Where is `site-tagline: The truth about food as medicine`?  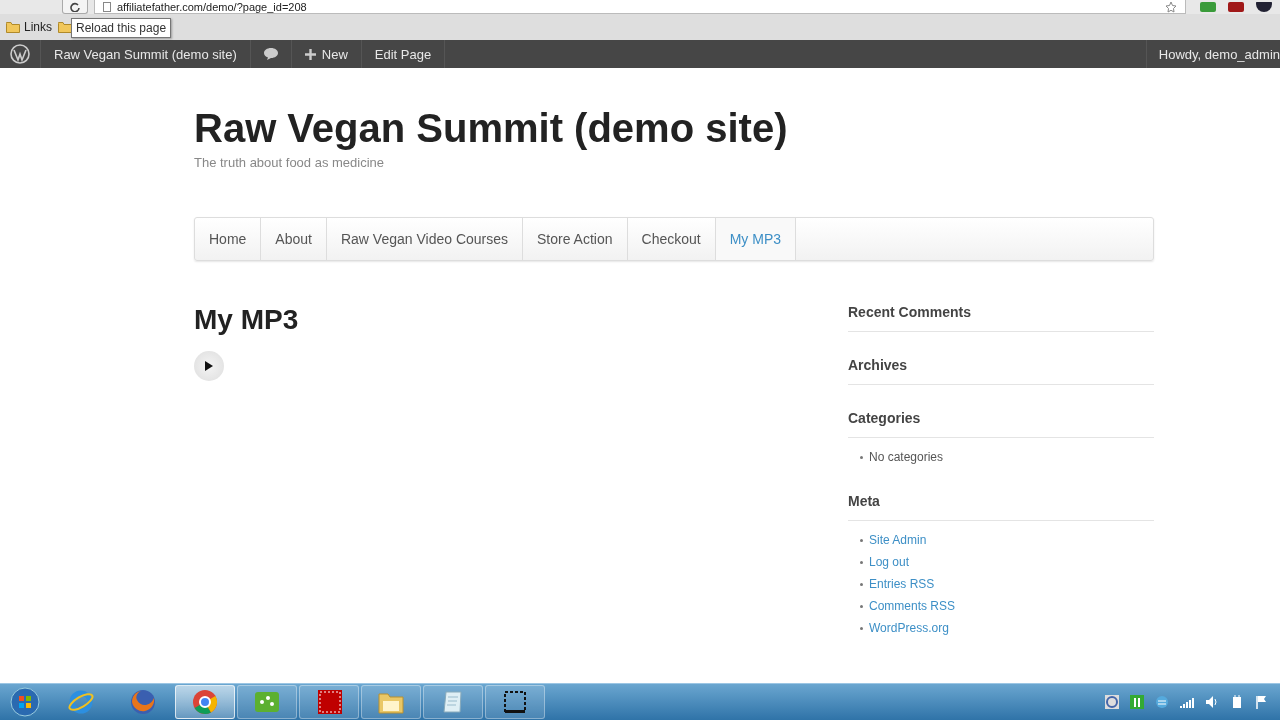 site-tagline: The truth about food as medicine is located at coordinates (289, 162).